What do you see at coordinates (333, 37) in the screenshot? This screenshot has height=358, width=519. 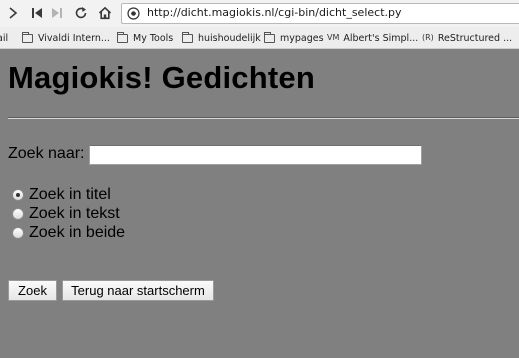 I see `site-favicon-icon: VM` at bounding box center [333, 37].